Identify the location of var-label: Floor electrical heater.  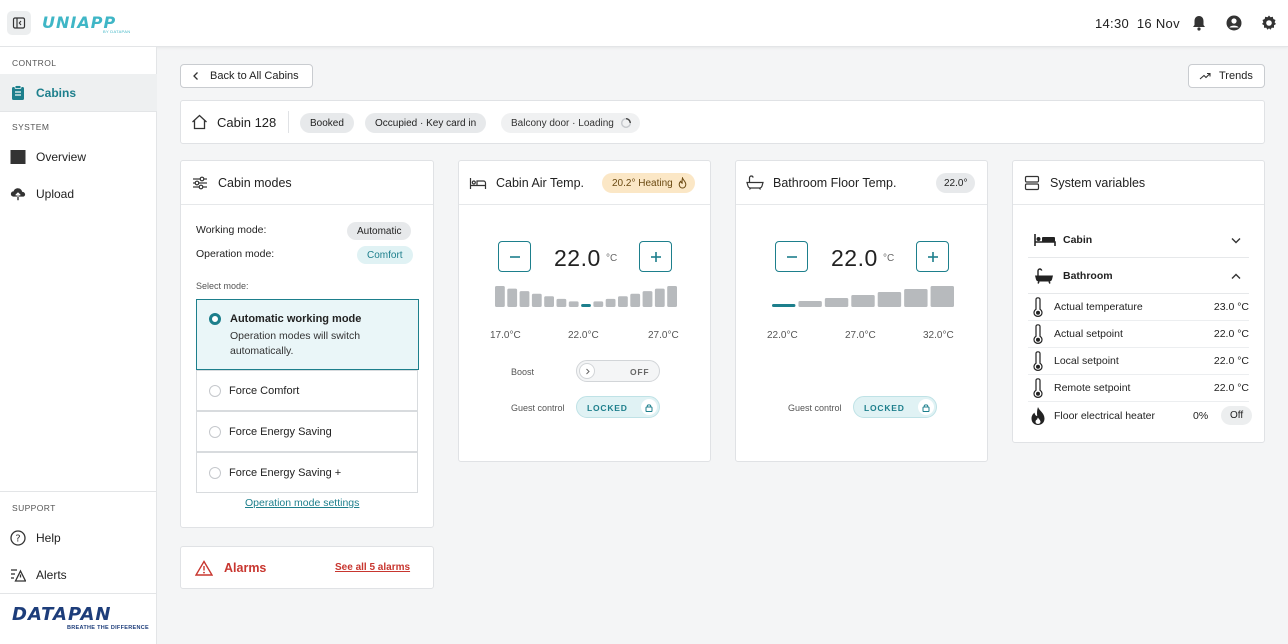
(1104, 415).